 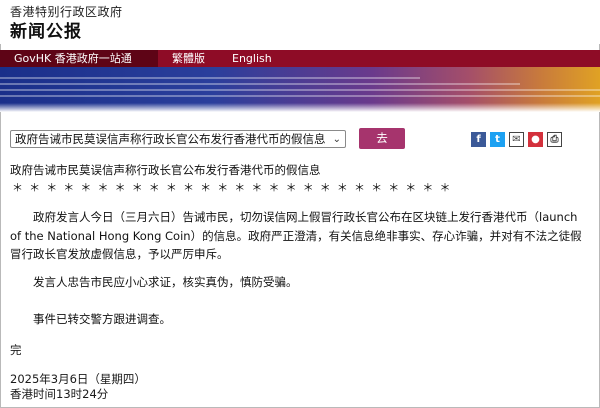 I want to click on twitter-icon: t, so click(x=497, y=139).